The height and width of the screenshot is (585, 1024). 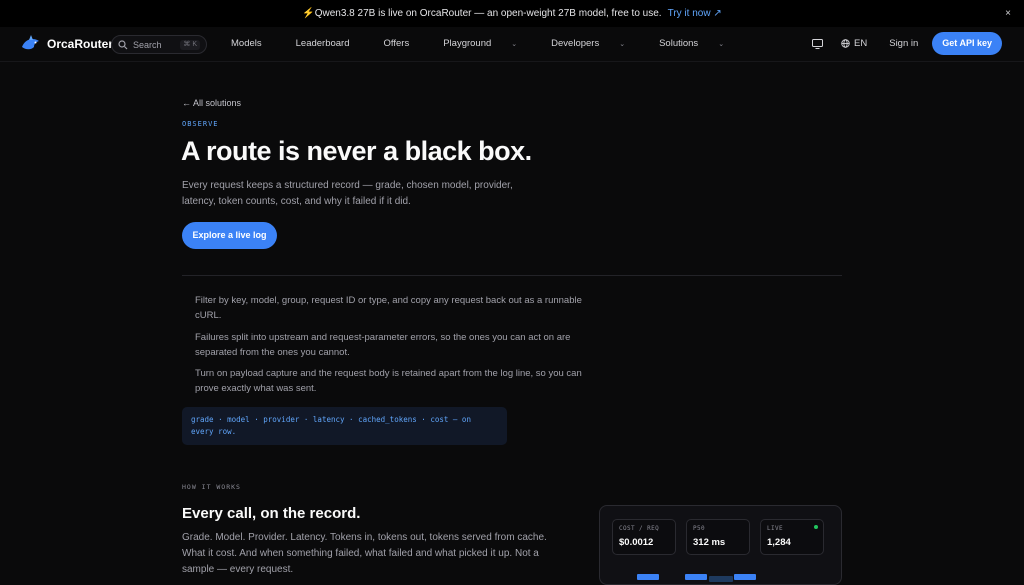 What do you see at coordinates (512, 275) in the screenshot?
I see `divider` at bounding box center [512, 275].